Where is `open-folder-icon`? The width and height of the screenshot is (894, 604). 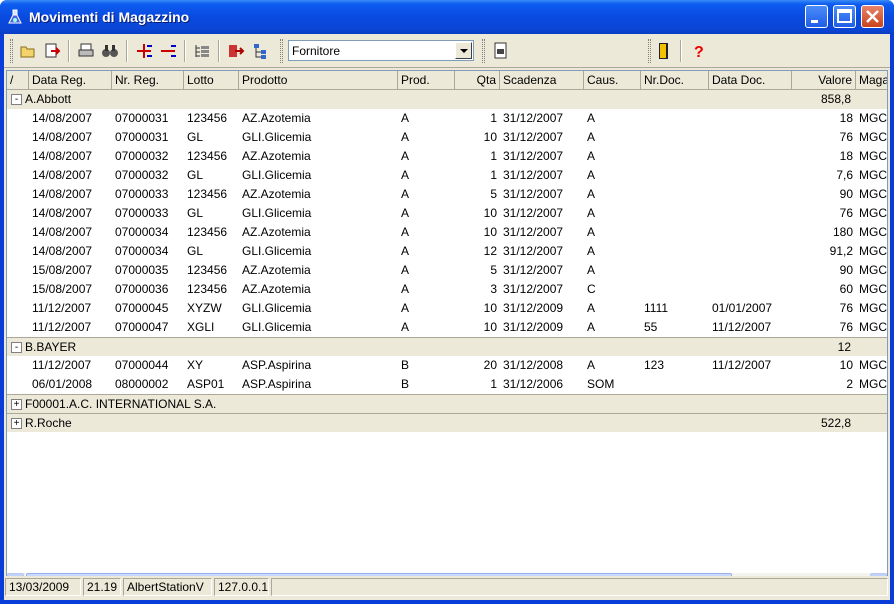
open-folder-icon is located at coordinates (28, 51).